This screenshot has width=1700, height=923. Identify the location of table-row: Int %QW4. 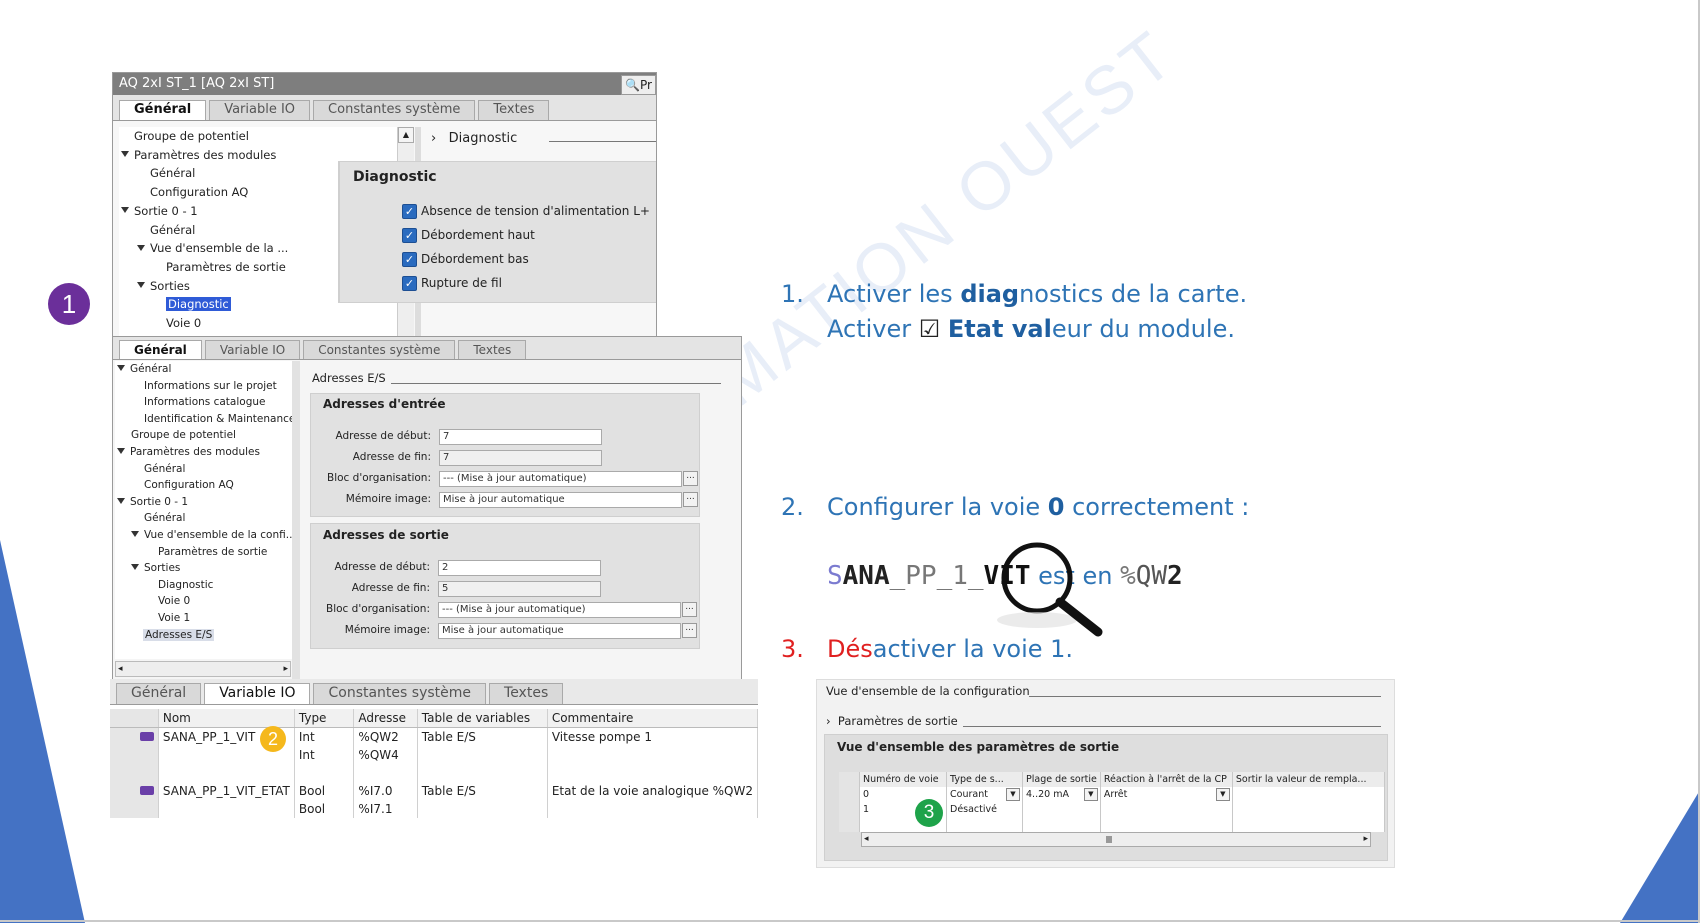
(434, 755).